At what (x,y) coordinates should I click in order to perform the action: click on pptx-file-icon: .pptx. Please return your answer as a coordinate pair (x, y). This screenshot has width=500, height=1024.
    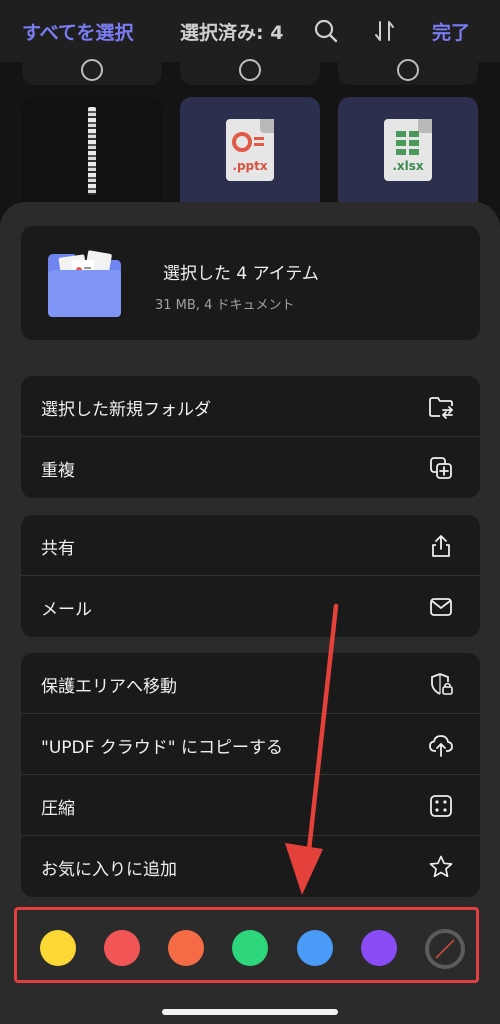
    Looking at the image, I should click on (250, 150).